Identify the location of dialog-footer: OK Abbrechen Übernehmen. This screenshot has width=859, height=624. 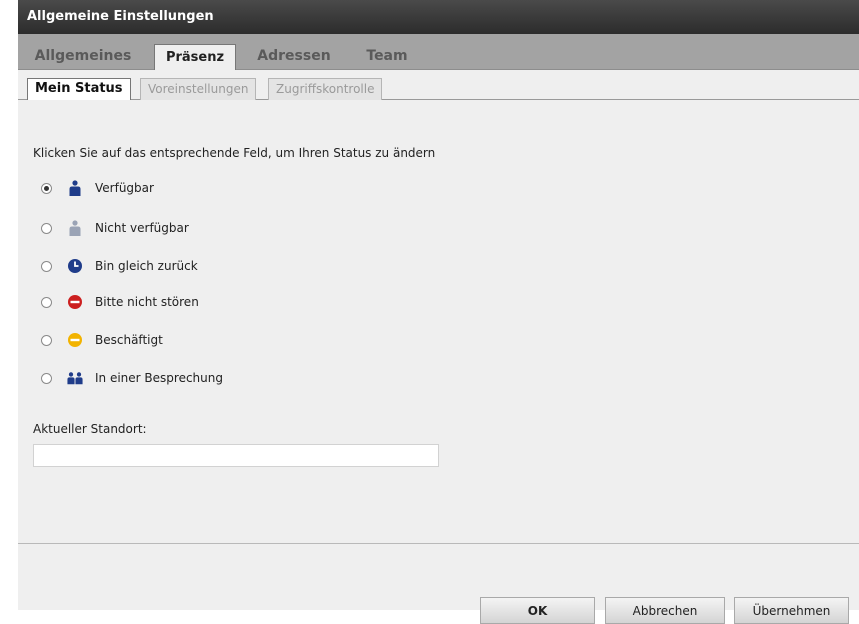
(438, 583).